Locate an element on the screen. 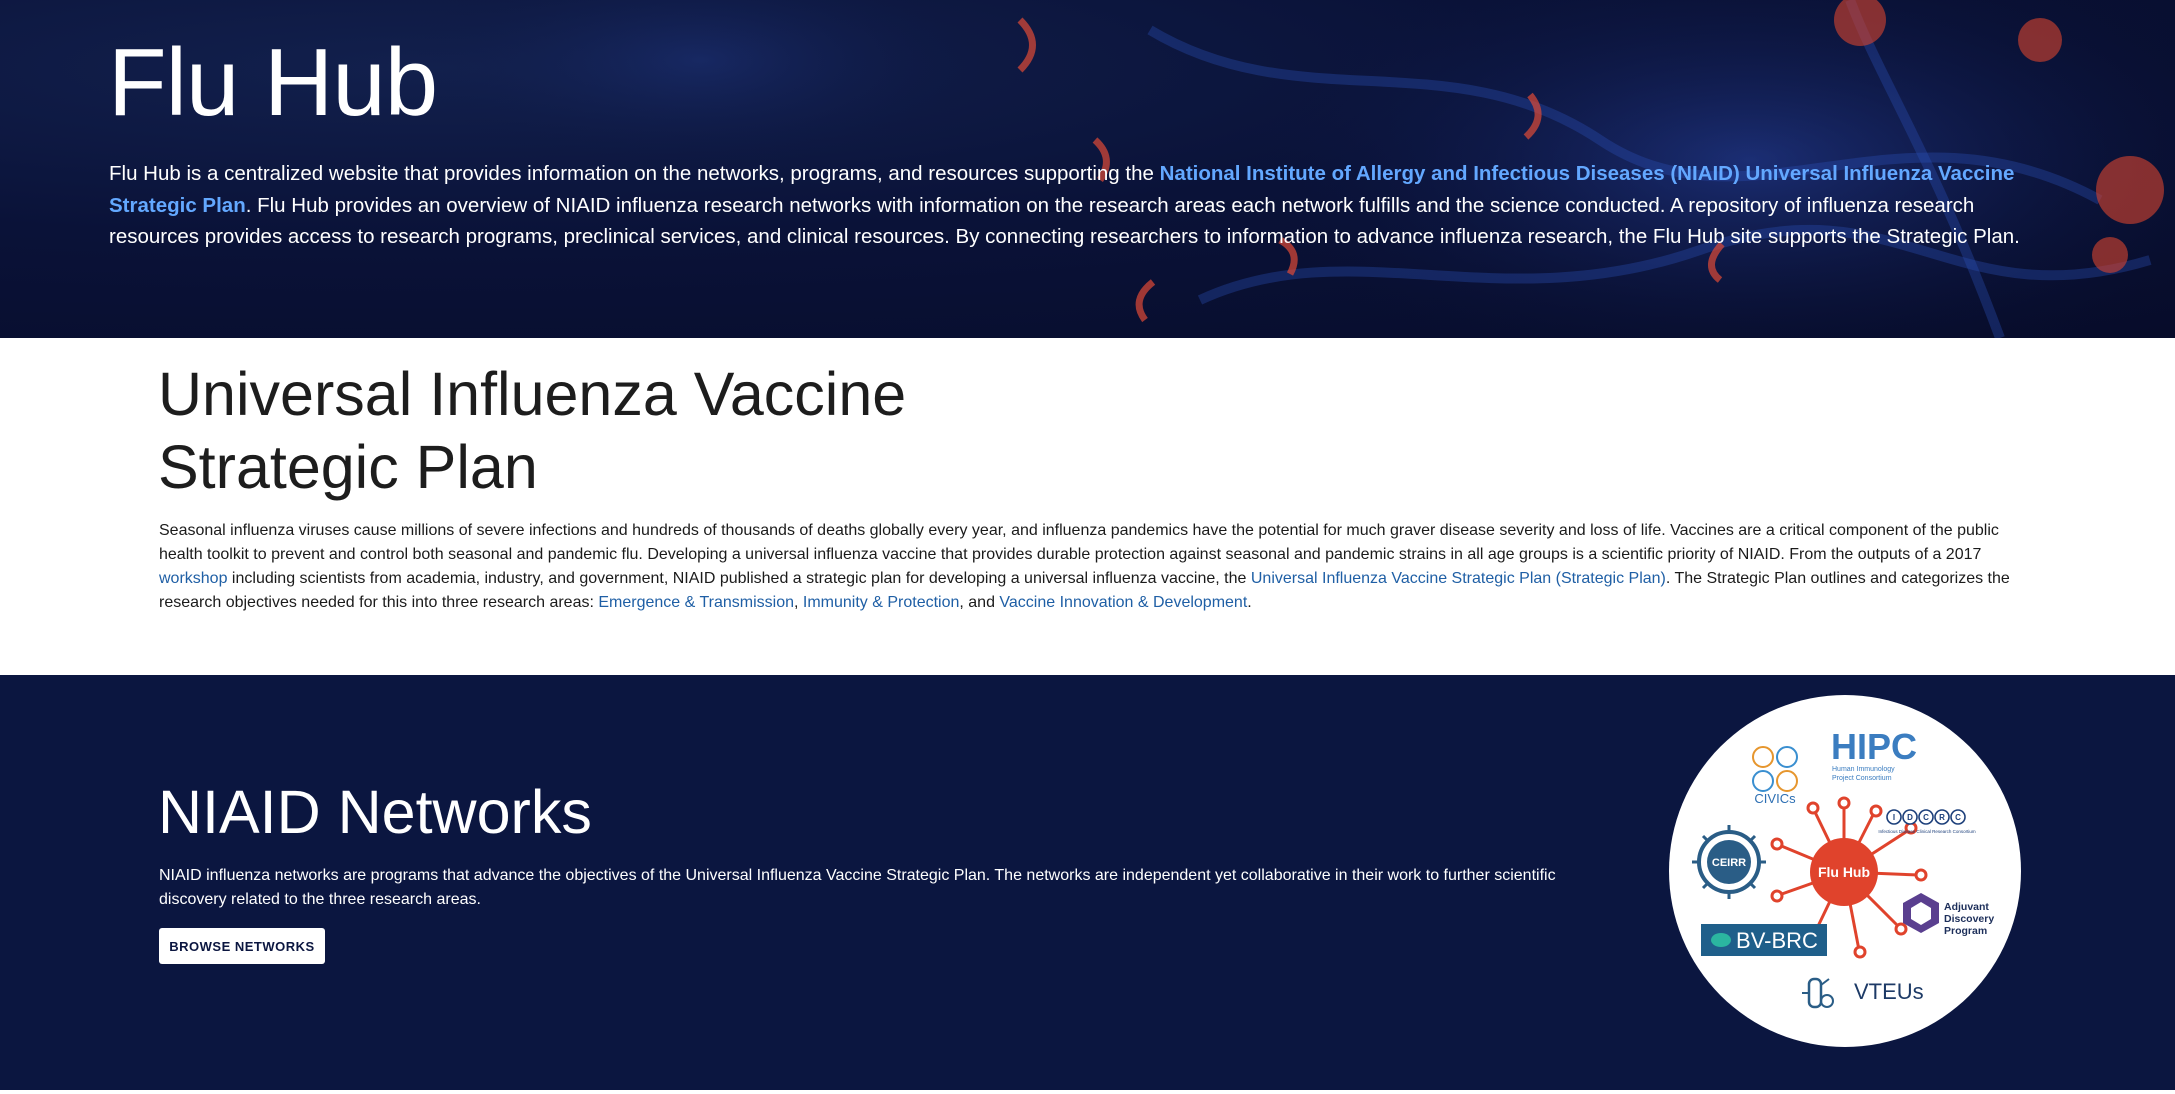 The height and width of the screenshot is (1094, 2175). hipc-subtitle: Human Immunology is located at coordinates (1863, 769).